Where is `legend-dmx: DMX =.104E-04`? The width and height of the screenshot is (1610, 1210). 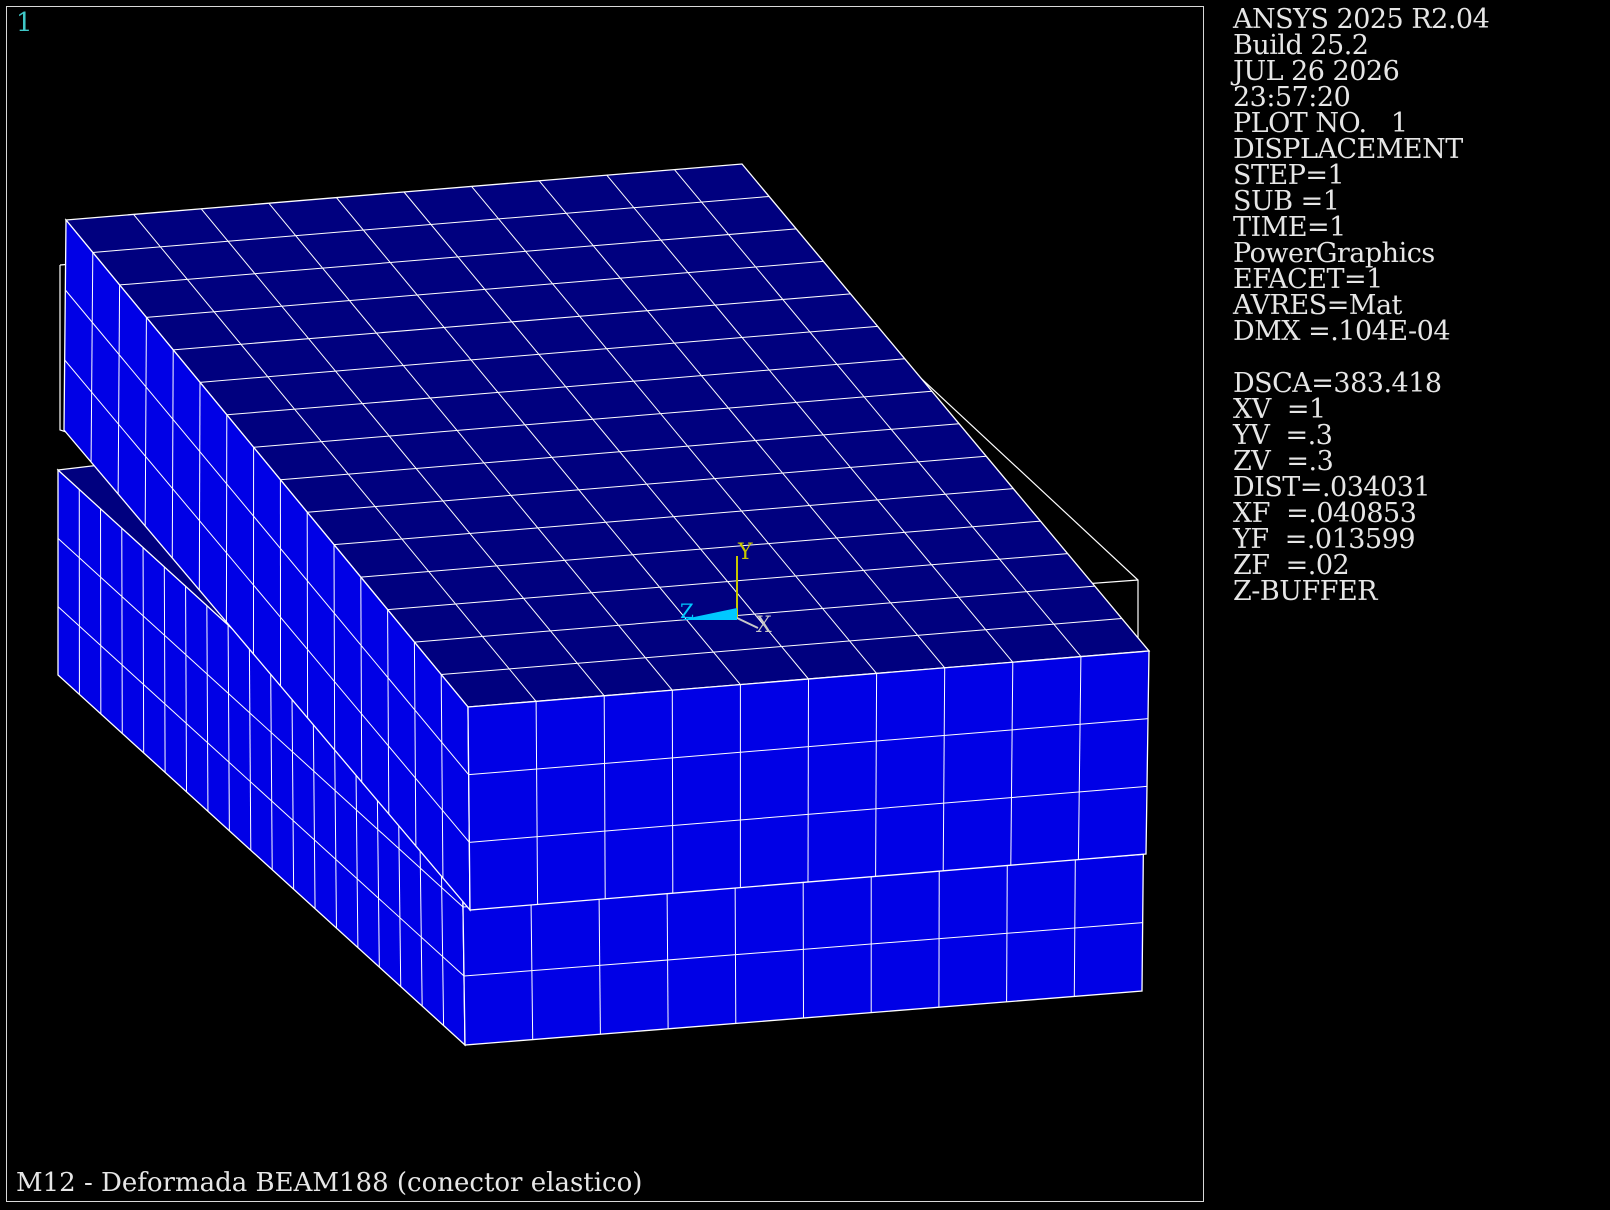
legend-dmx: DMX =.104E-04 is located at coordinates (1342, 331).